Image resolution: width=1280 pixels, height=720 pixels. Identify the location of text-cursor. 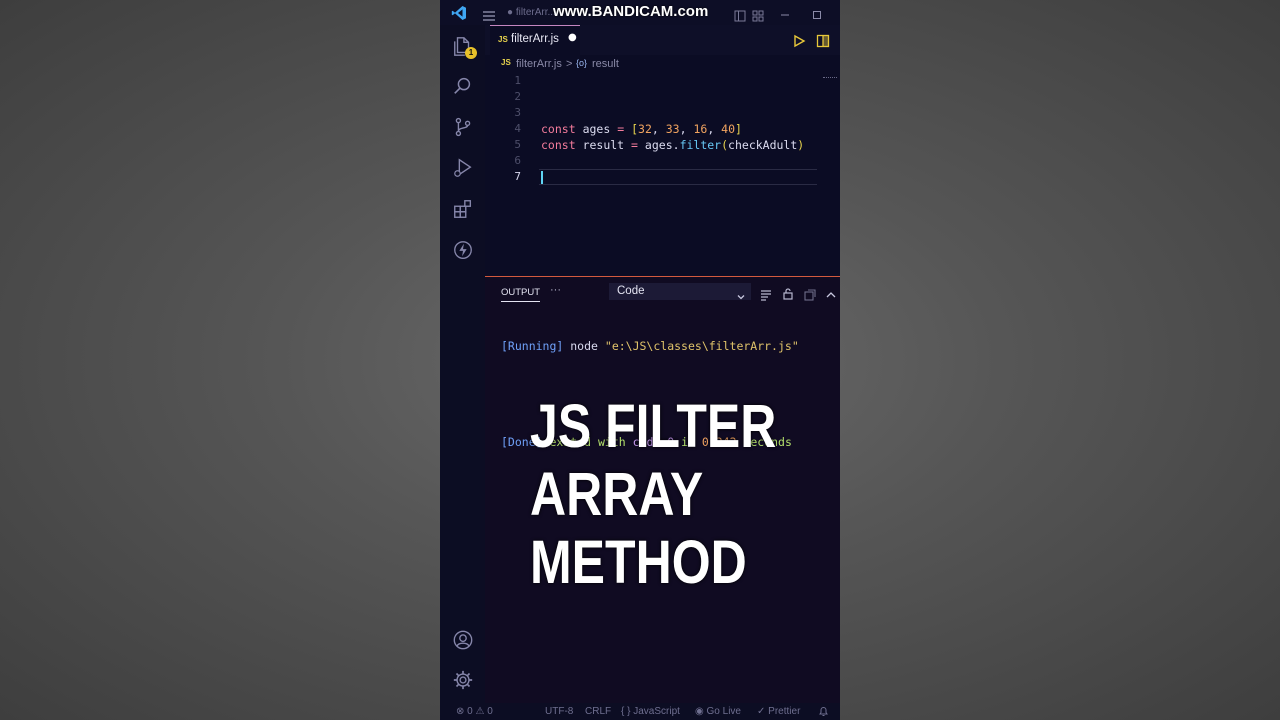
(542, 177).